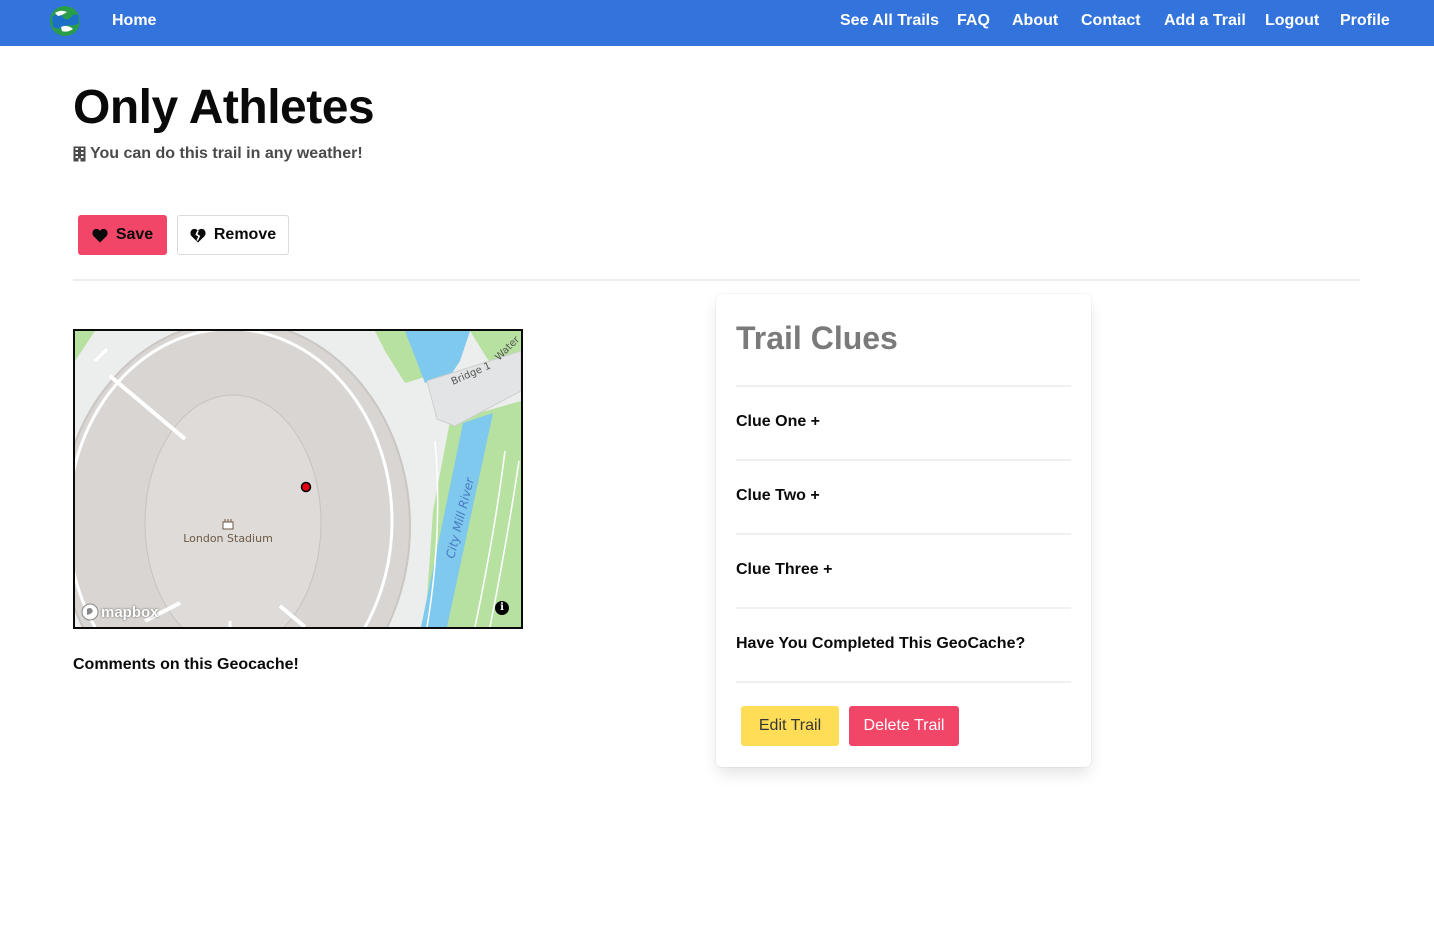 The height and width of the screenshot is (926, 1434). Describe the element at coordinates (904, 726) in the screenshot. I see `delete-trail-button: Delete Trail` at that location.